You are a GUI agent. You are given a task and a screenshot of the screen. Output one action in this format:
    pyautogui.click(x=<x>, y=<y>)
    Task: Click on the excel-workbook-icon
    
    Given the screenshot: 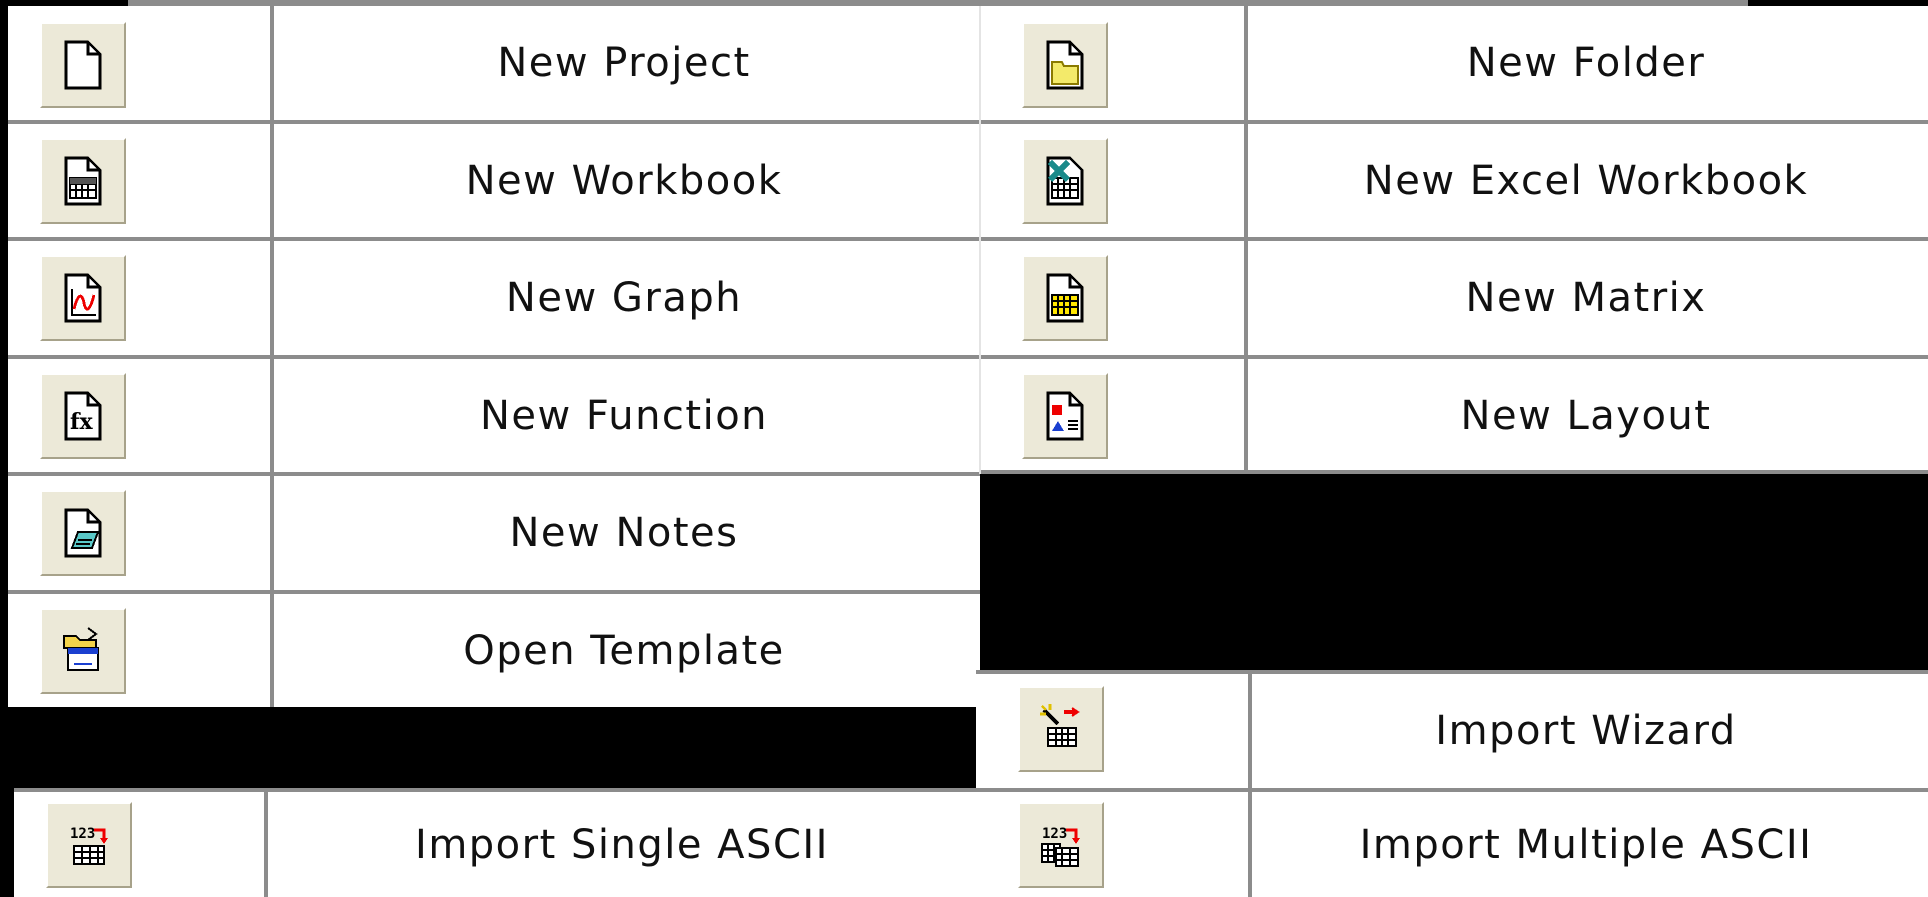 What is the action you would take?
    pyautogui.click(x=1065, y=181)
    